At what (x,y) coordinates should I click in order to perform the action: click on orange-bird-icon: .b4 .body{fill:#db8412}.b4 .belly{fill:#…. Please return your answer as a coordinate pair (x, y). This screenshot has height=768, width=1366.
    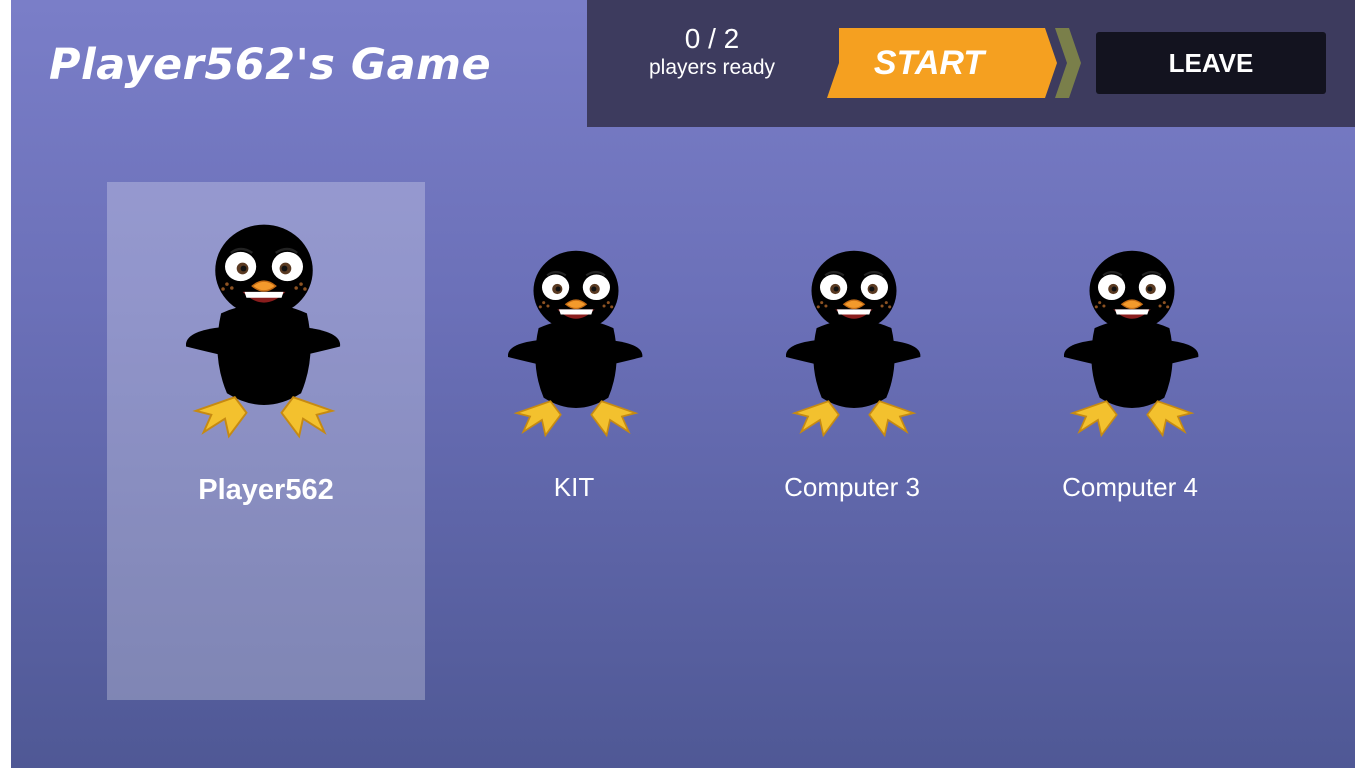
    Looking at the image, I should click on (1132, 340).